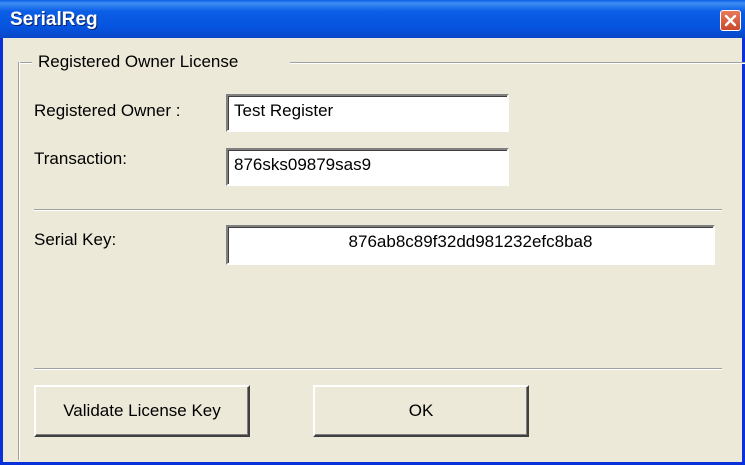 The width and height of the screenshot is (745, 465). I want to click on close-button, so click(730, 20).